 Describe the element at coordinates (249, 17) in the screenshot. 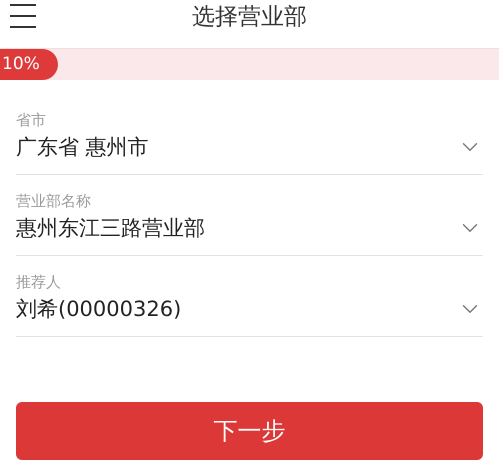

I see `page-title: 选择营业部` at that location.